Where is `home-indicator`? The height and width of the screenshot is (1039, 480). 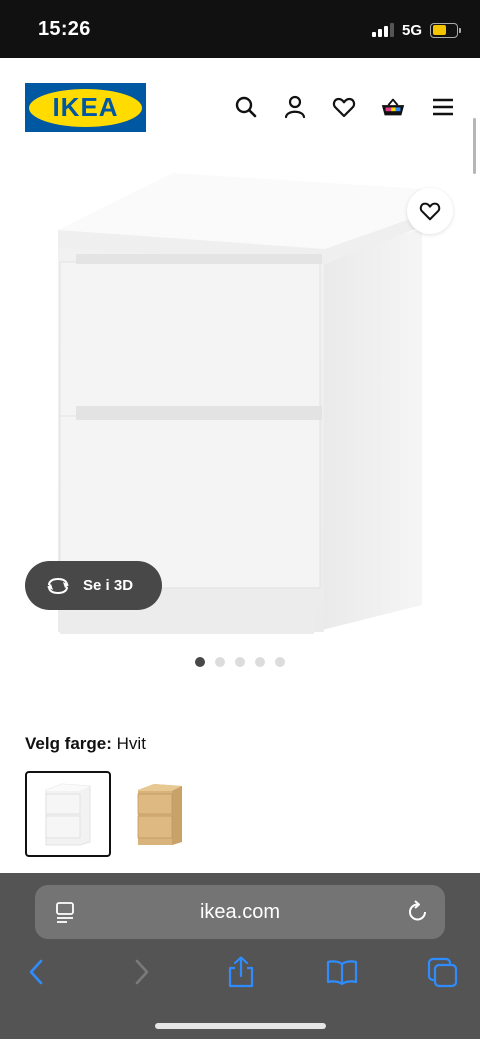 home-indicator is located at coordinates (240, 1026).